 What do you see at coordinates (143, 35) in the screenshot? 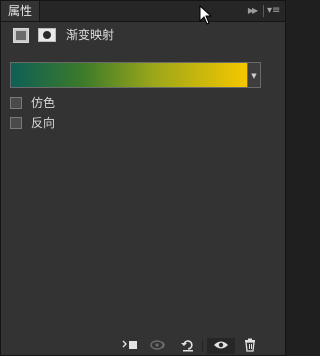
I see `adjustment-header: 渐变映射` at bounding box center [143, 35].